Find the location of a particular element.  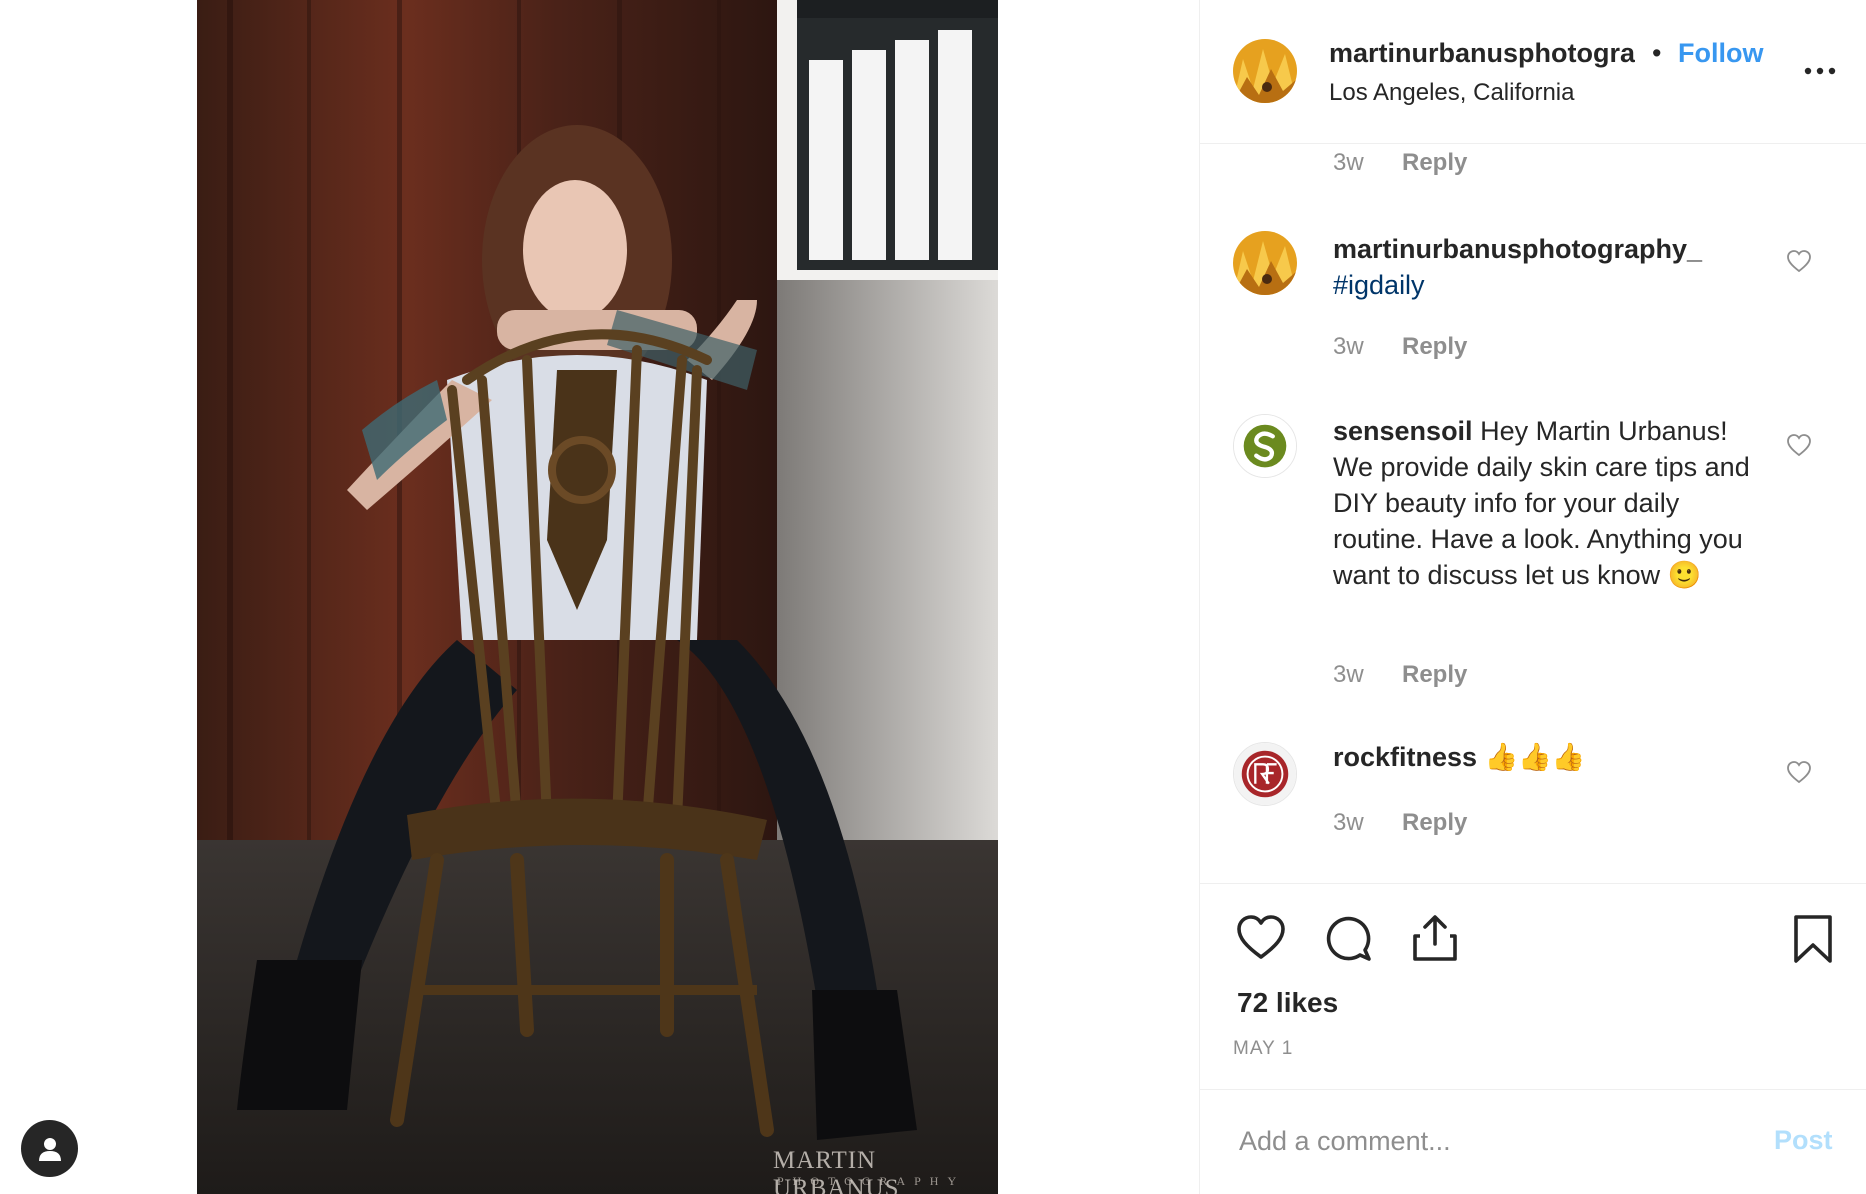

comment-body: martinurbanusphotography_ #igdaily is located at coordinates (1543, 267).